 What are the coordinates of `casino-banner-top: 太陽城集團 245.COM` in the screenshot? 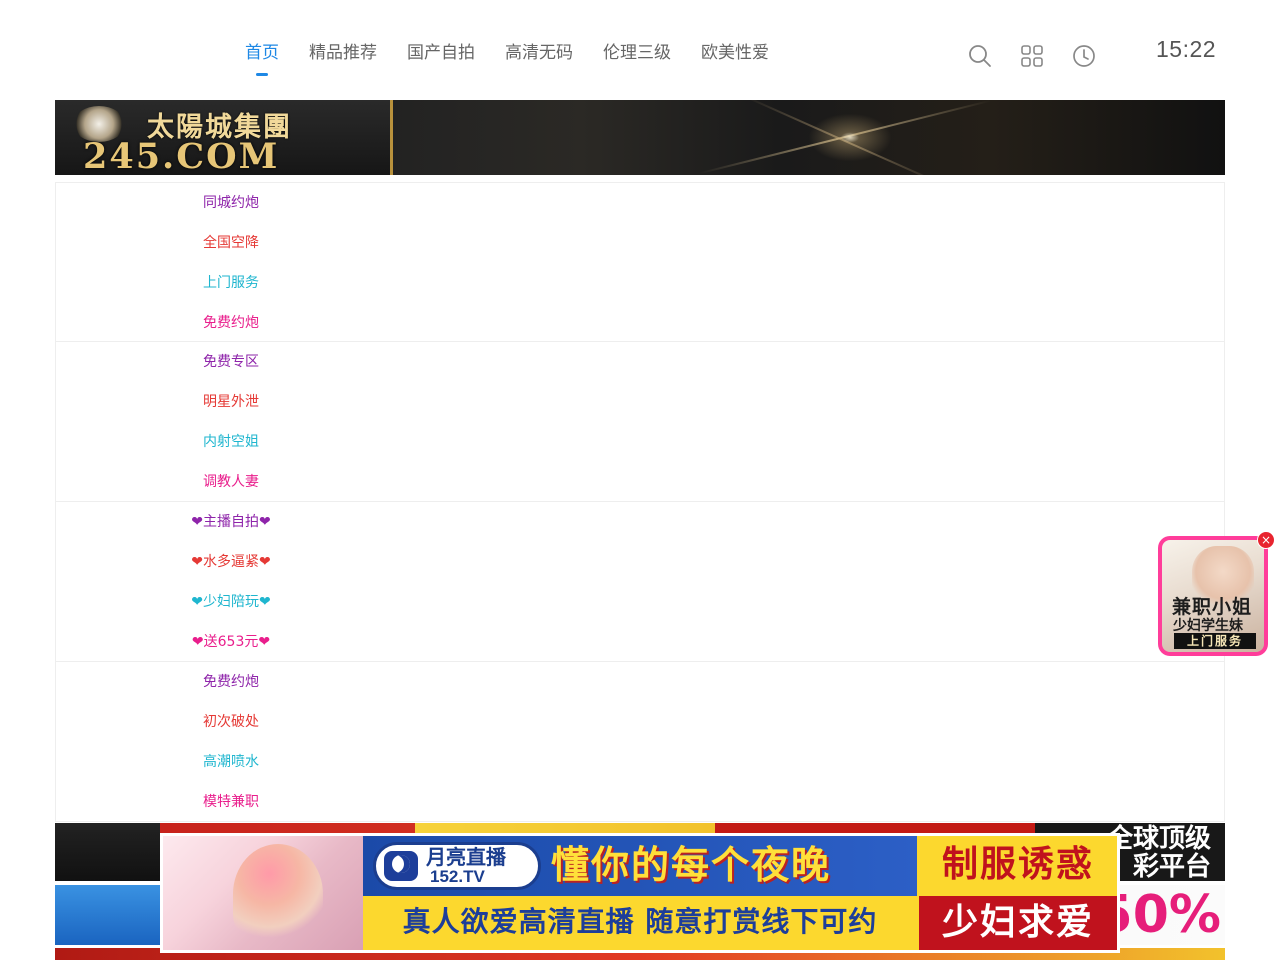 It's located at (640, 137).